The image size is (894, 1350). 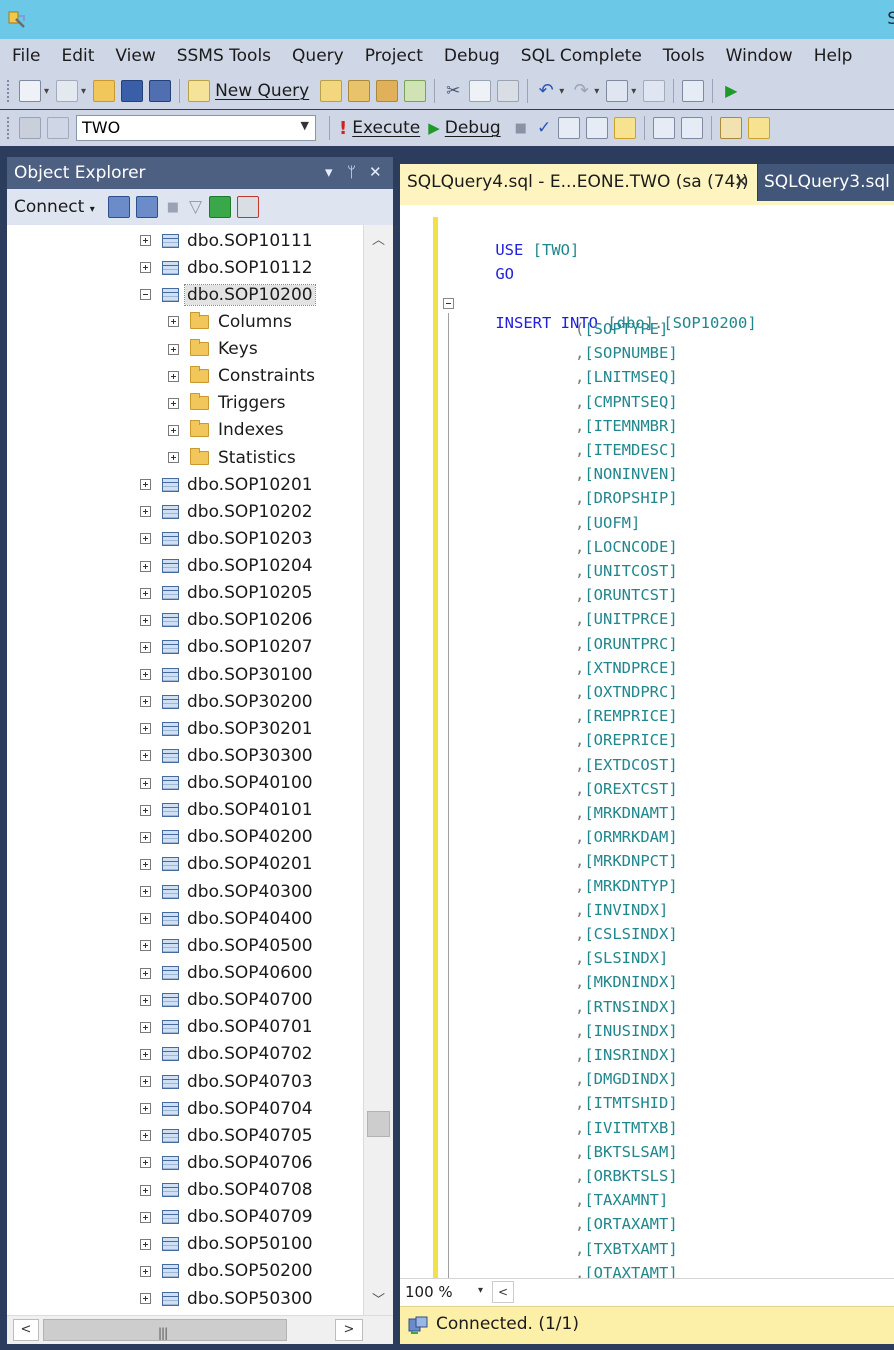 What do you see at coordinates (226, 430) in the screenshot?
I see `tree-node-folder: Indexes` at bounding box center [226, 430].